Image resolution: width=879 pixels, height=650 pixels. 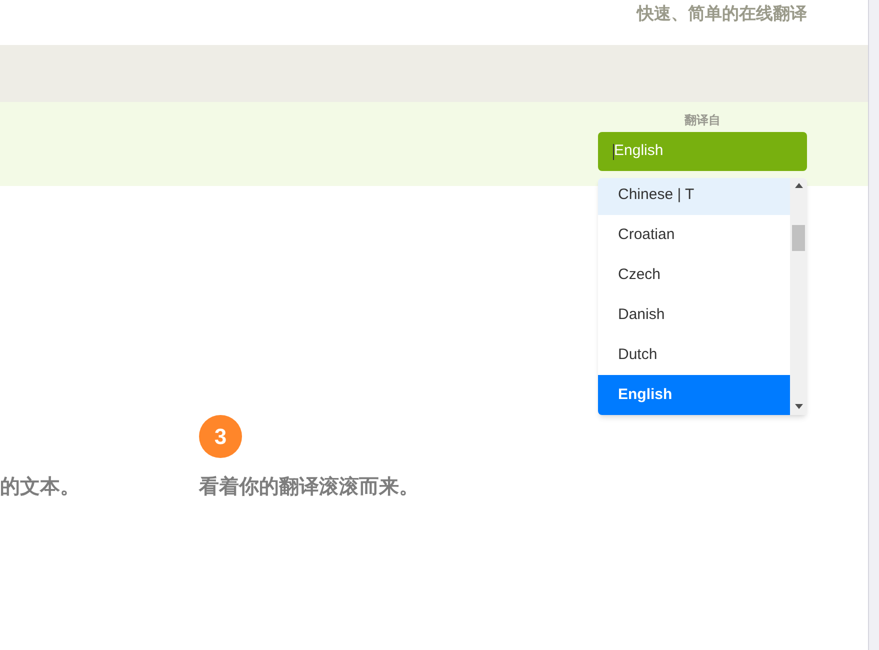 What do you see at coordinates (694, 395) in the screenshot?
I see `language-option: English` at bounding box center [694, 395].